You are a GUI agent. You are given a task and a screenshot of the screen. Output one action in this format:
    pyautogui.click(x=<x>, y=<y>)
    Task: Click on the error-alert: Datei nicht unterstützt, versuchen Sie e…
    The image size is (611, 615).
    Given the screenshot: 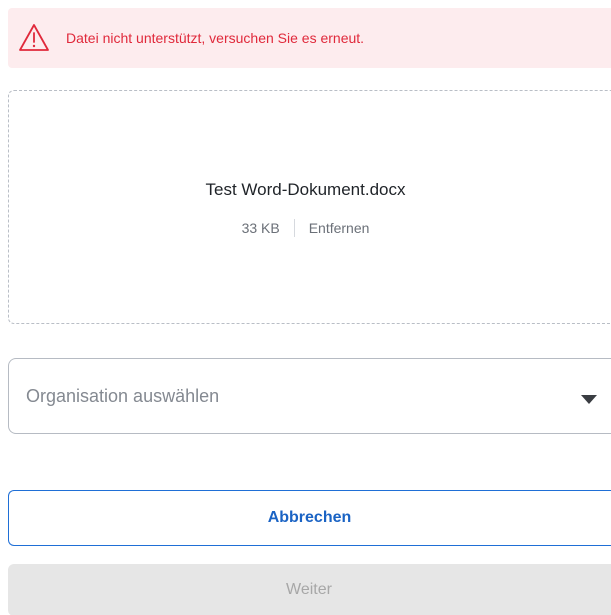 What is the action you would take?
    pyautogui.click(x=309, y=38)
    